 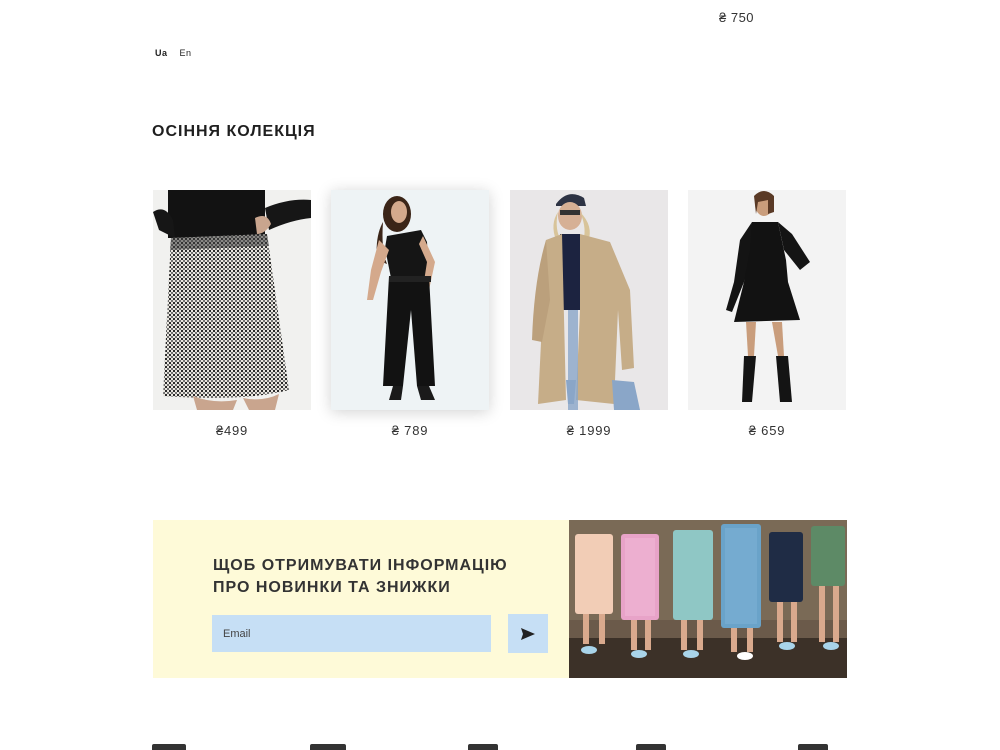 I want to click on product-card: ₴ 1999, so click(x=589, y=314).